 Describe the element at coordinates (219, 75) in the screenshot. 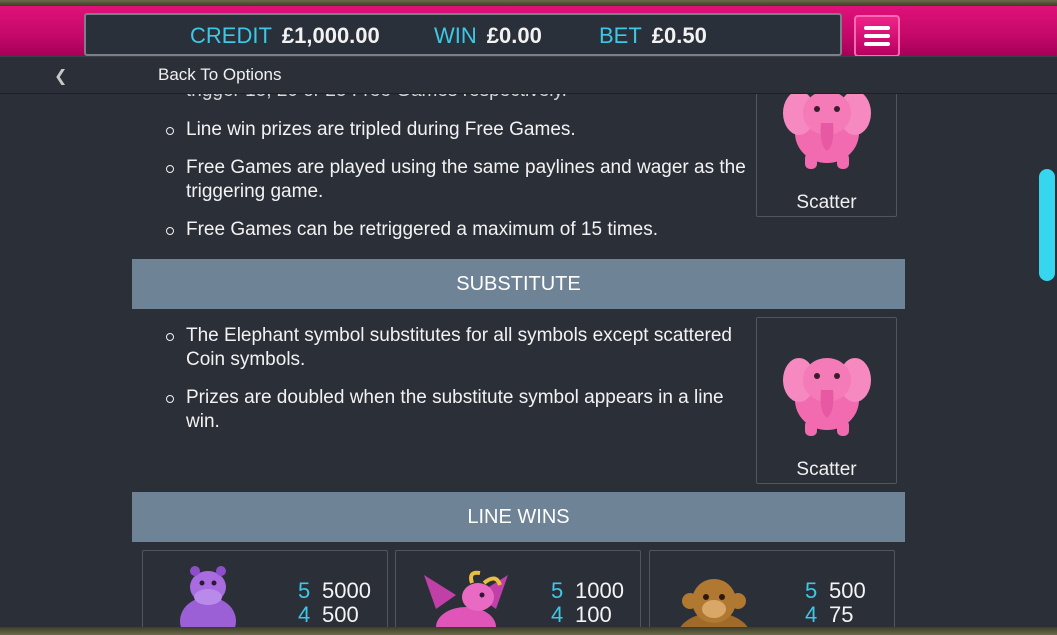

I see `back-to-options-link: Back To Options` at that location.